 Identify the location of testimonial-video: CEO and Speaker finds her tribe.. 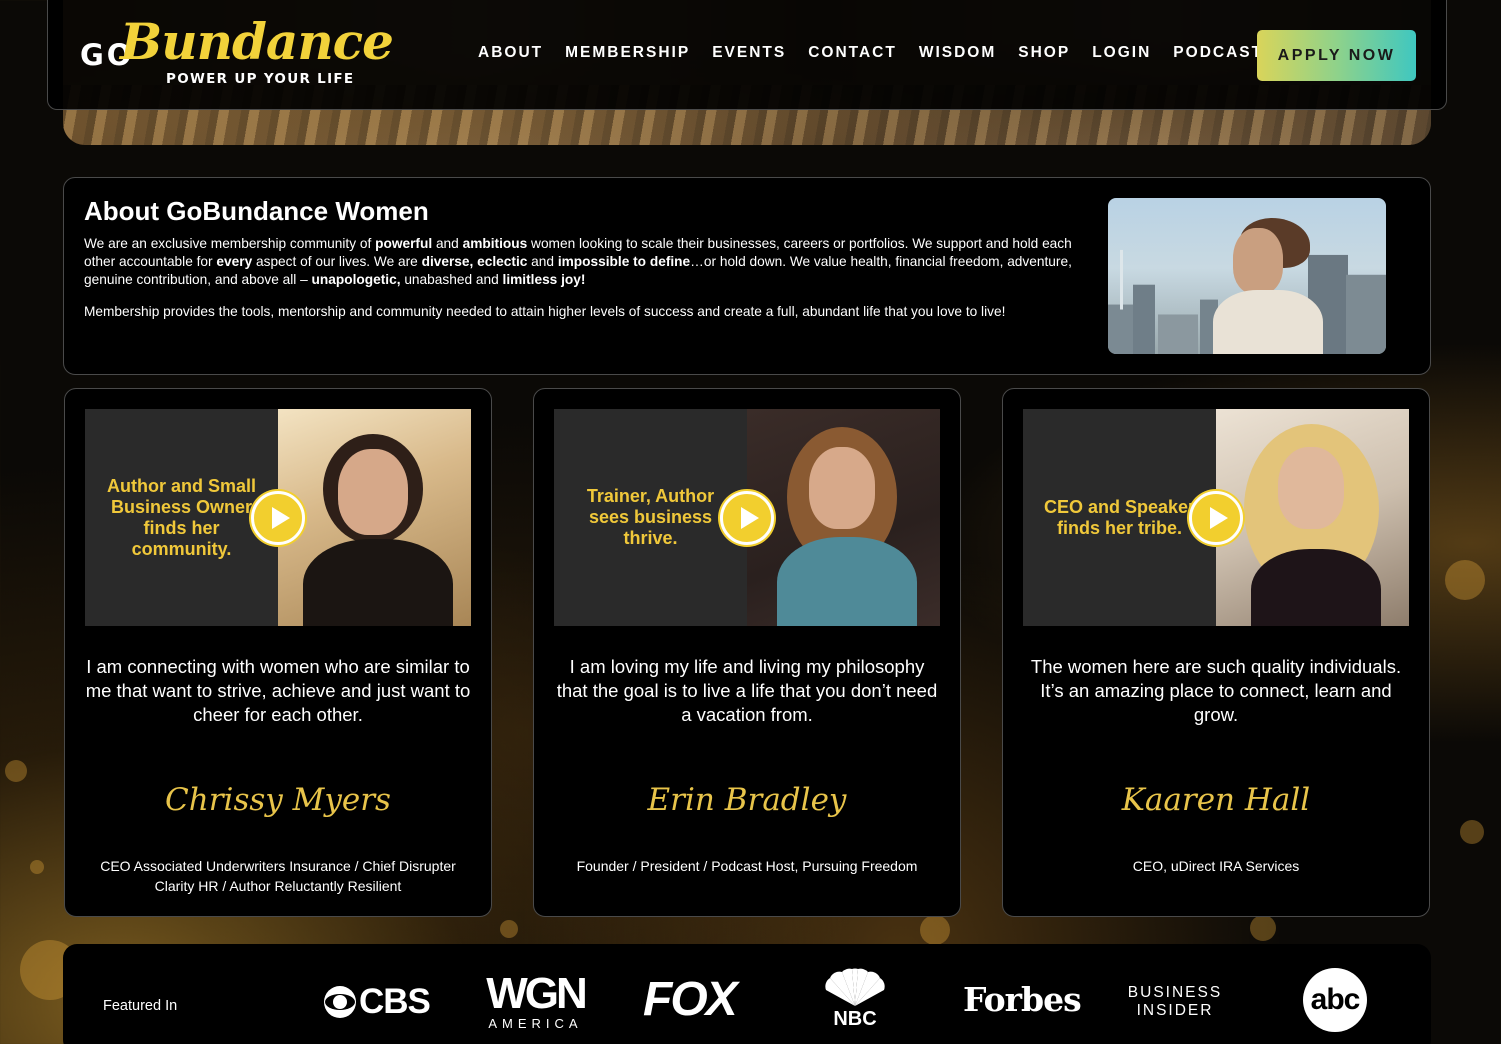
(1216, 517).